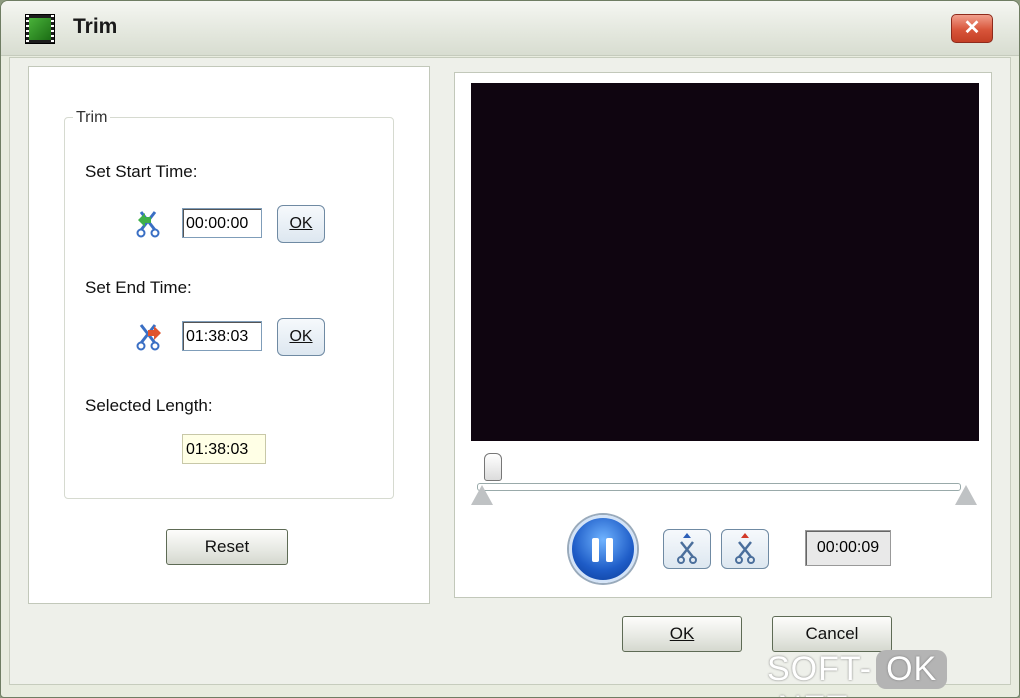 The height and width of the screenshot is (698, 1020). Describe the element at coordinates (820, 669) in the screenshot. I see `watermark-part1: SOFT-` at that location.